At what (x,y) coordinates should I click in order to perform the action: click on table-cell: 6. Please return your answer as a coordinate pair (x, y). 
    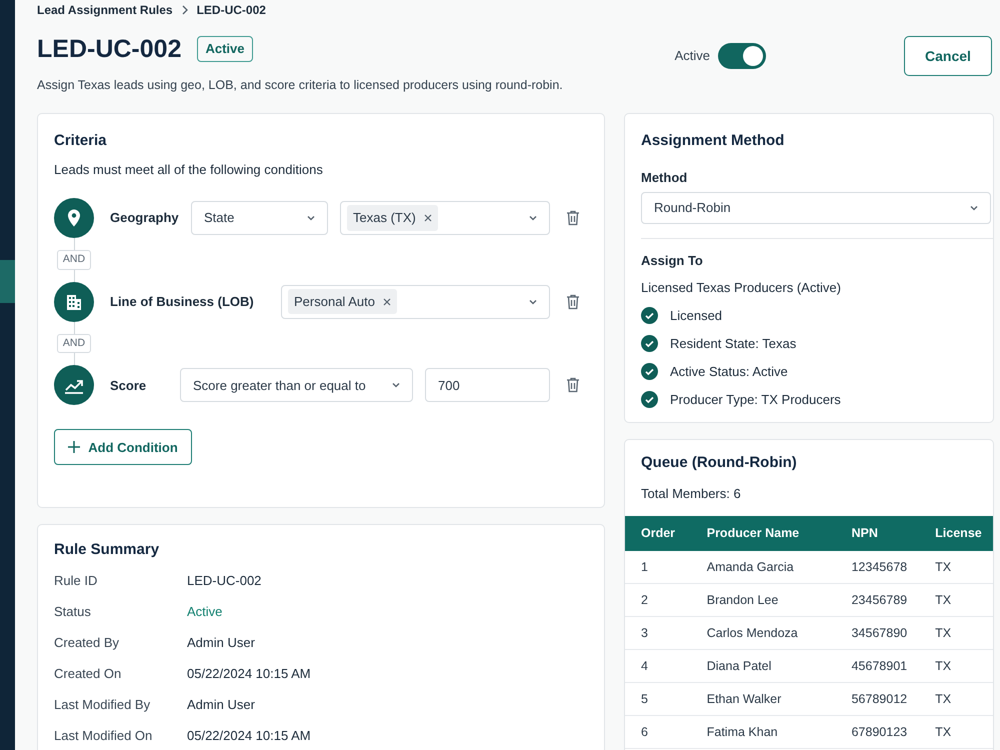
    Looking at the image, I should click on (658, 732).